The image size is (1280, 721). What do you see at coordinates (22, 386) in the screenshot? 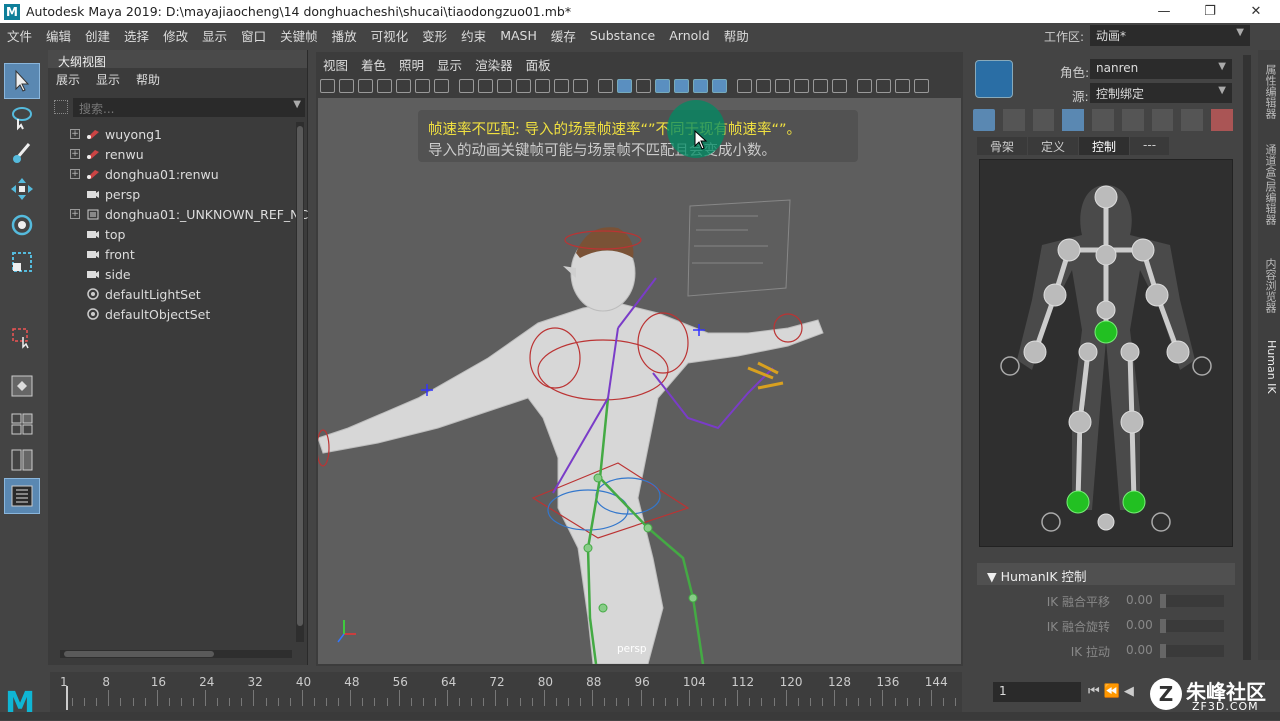
I see `single-view-button` at bounding box center [22, 386].